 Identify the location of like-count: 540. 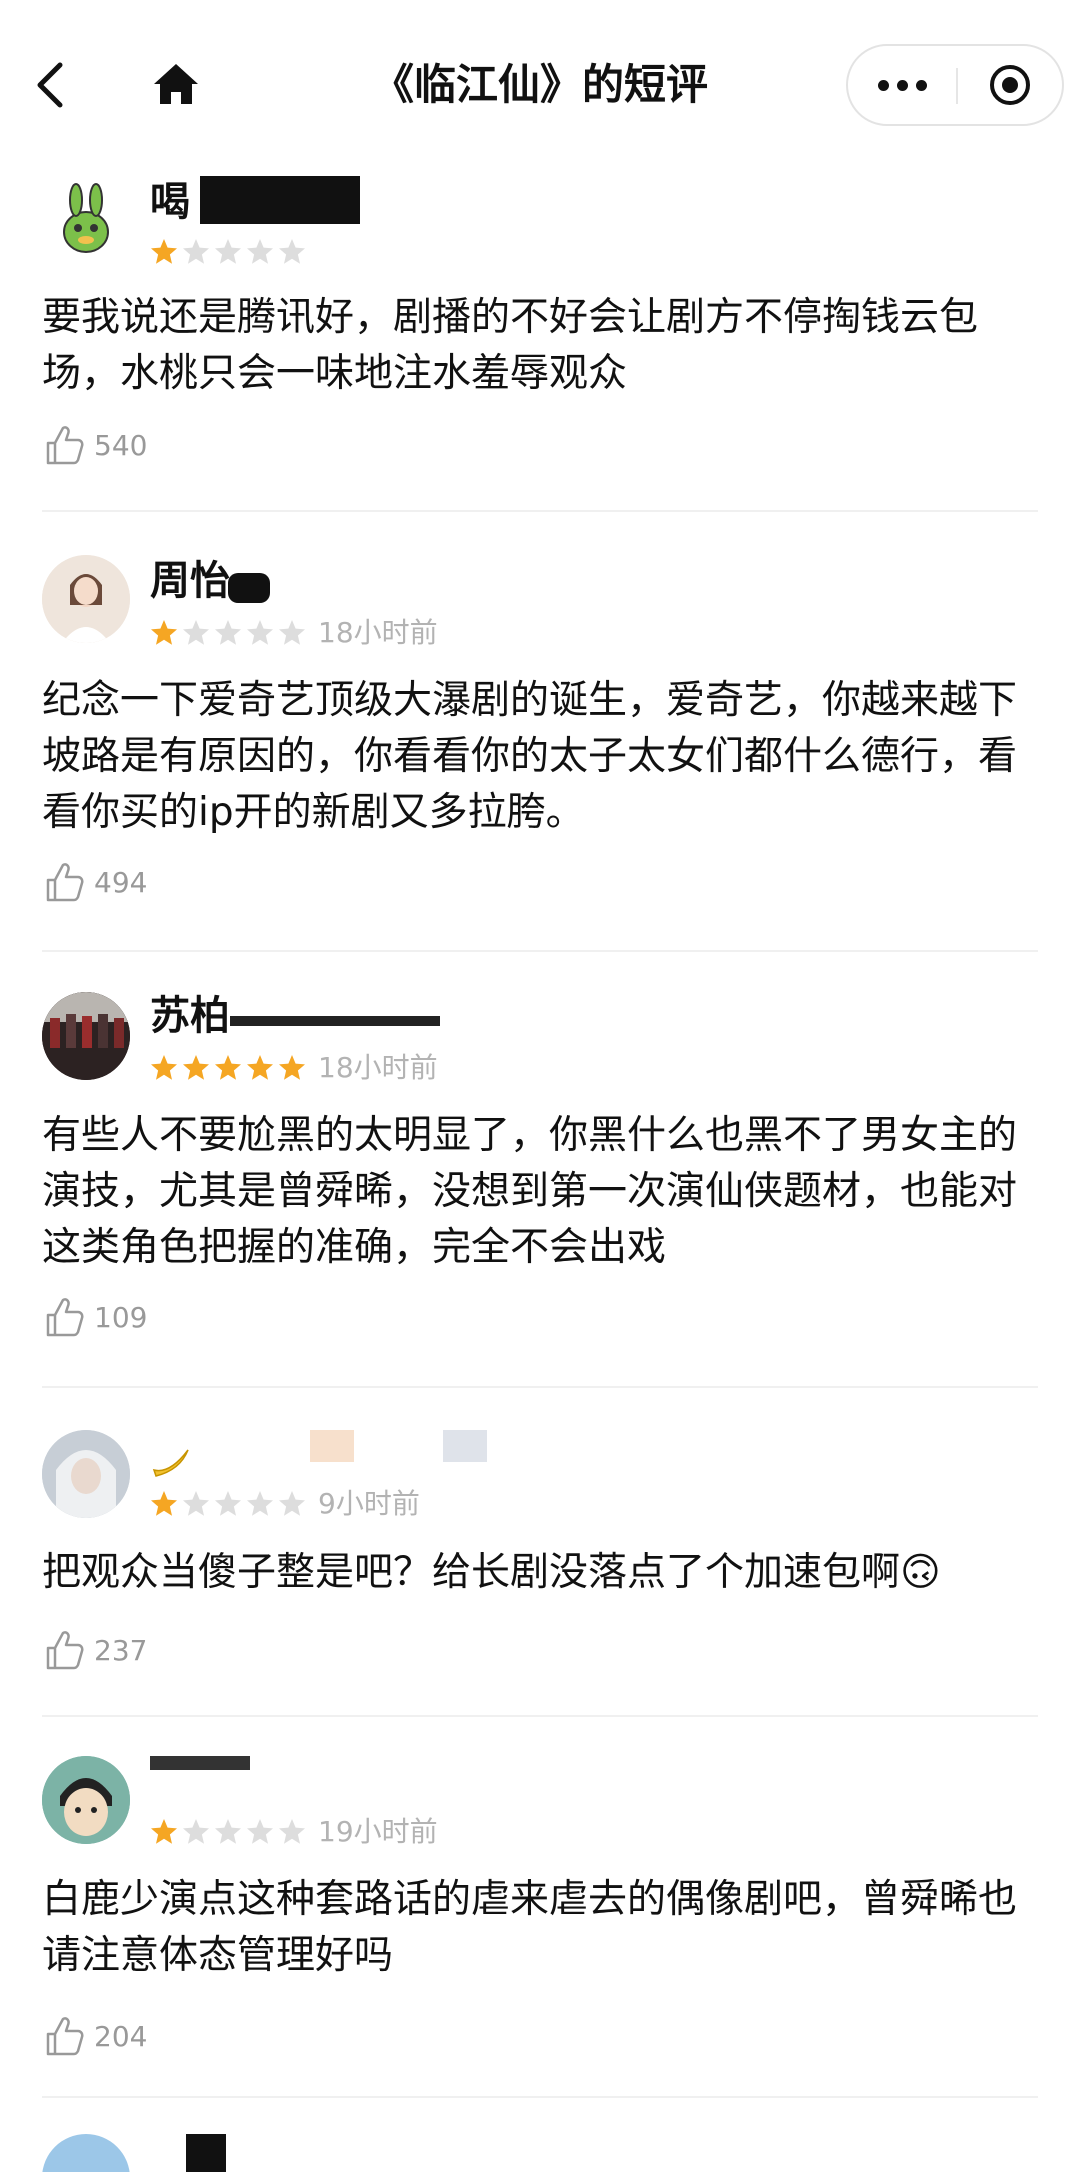
(121, 445).